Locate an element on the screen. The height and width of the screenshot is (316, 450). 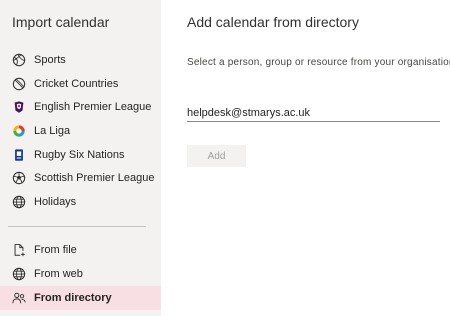
page-title: Add calendar from directory is located at coordinates (273, 22).